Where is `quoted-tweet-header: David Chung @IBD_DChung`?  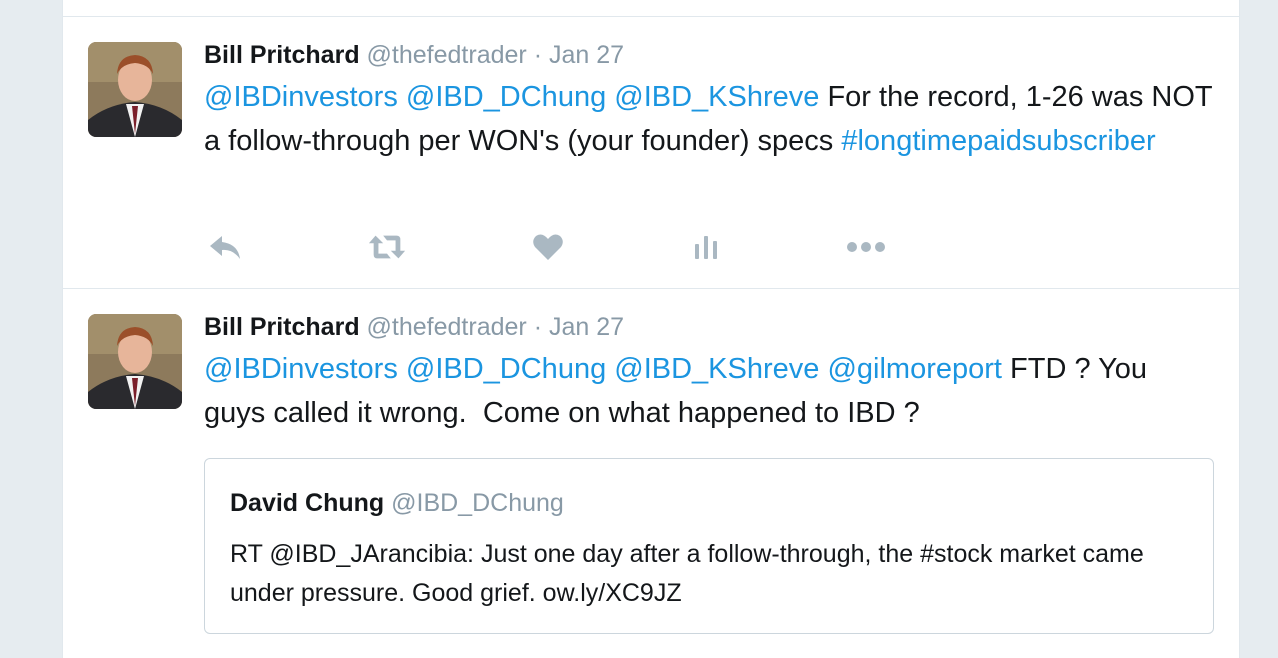
quoted-tweet-header: David Chung @IBD_DChung is located at coordinates (397, 503).